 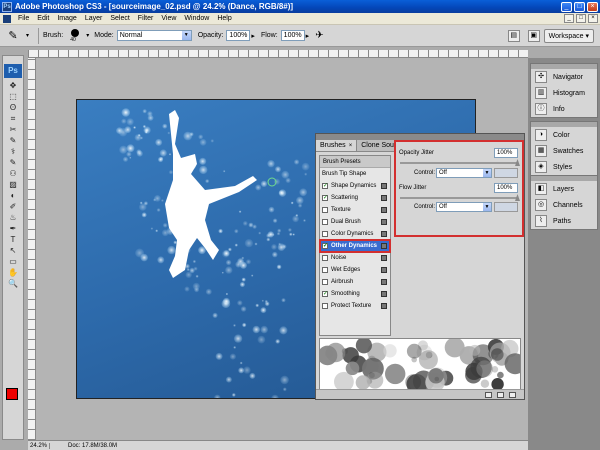 I want to click on flow-slider-arrow-icon: ▸, so click(x=308, y=36).